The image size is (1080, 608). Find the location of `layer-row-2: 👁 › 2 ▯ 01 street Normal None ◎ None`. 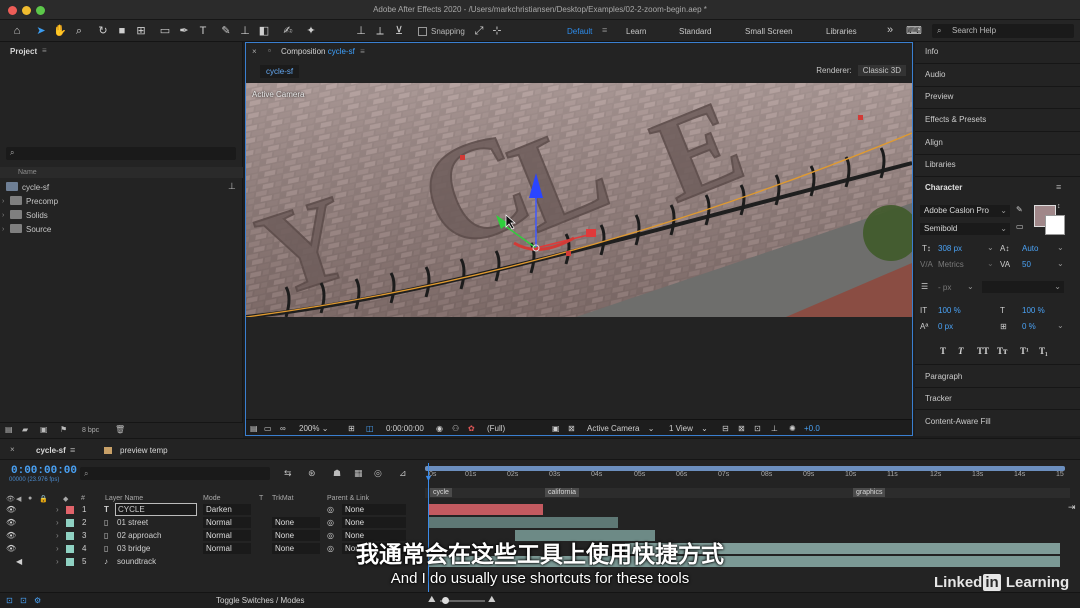

layer-row-2: 👁 › 2 ▯ 01 street Normal None ◎ None is located at coordinates (211, 522).